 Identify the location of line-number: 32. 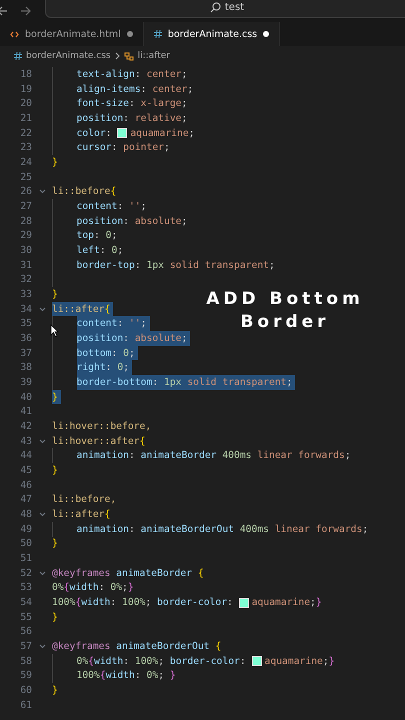
(25, 280).